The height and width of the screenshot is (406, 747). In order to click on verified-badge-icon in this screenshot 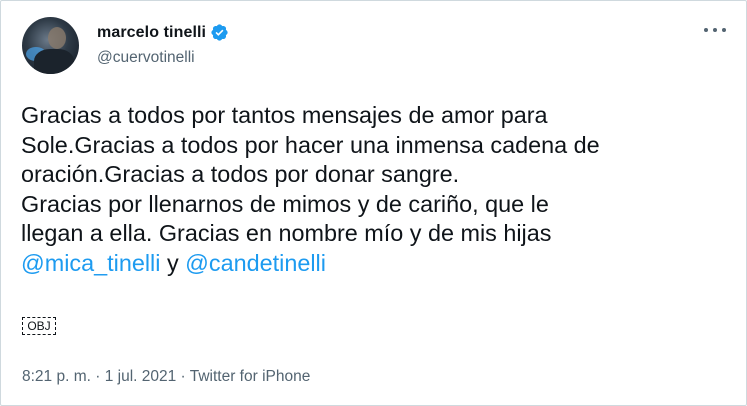, I will do `click(219, 32)`.